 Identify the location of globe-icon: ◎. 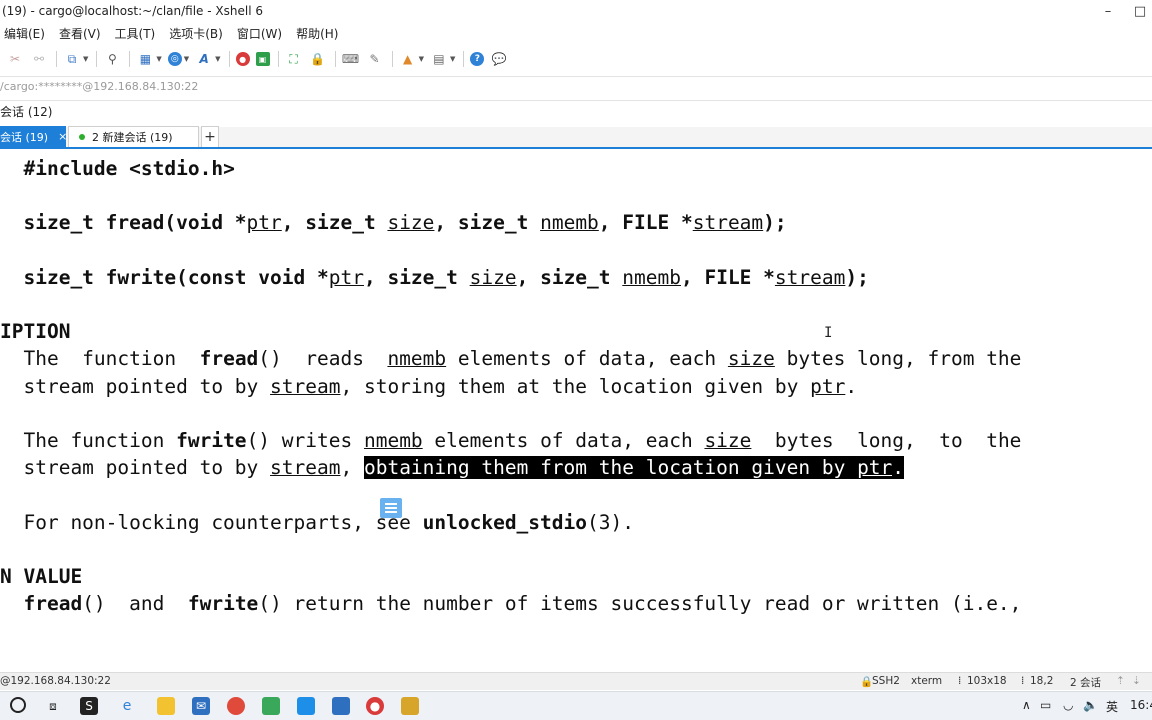
(174, 59).